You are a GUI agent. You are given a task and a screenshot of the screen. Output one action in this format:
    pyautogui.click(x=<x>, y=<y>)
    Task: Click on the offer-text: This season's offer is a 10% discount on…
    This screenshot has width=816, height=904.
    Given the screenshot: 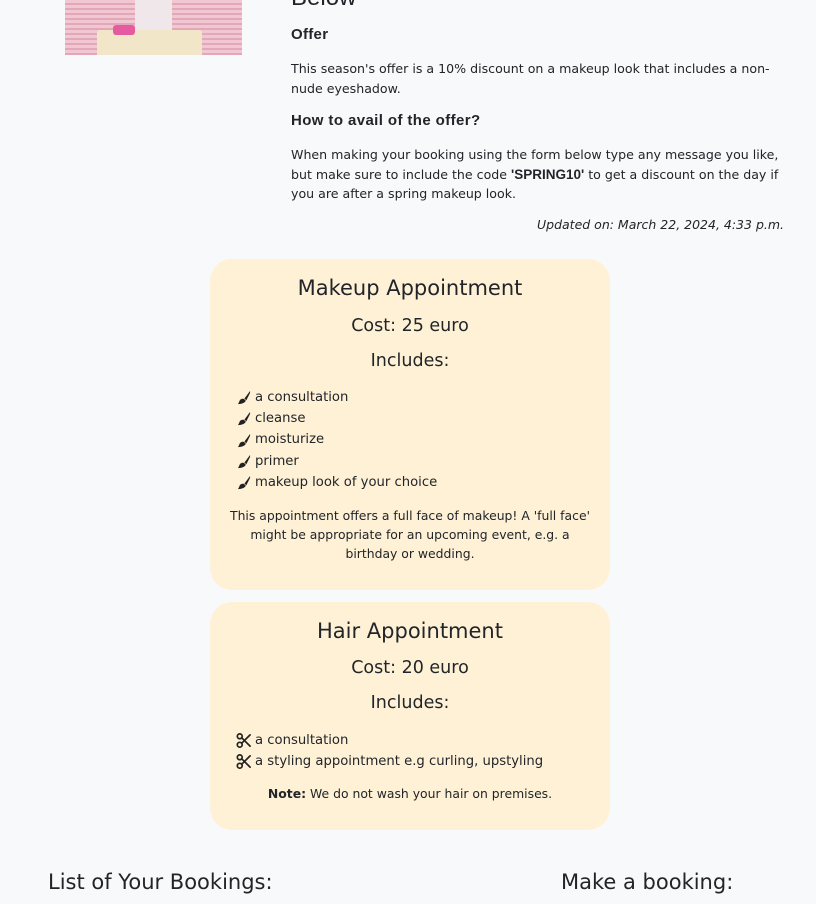 What is the action you would take?
    pyautogui.click(x=530, y=78)
    